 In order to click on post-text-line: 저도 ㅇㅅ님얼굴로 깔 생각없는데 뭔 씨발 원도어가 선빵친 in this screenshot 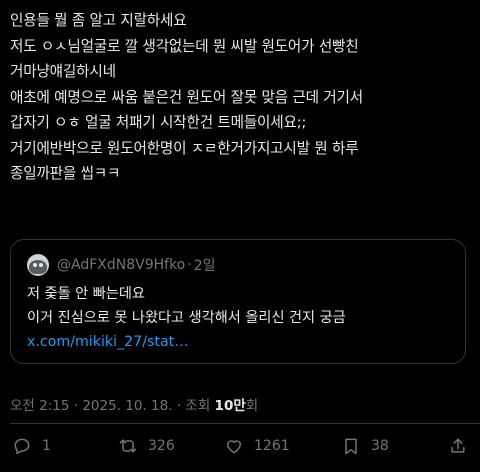, I will do `click(184, 46)`.